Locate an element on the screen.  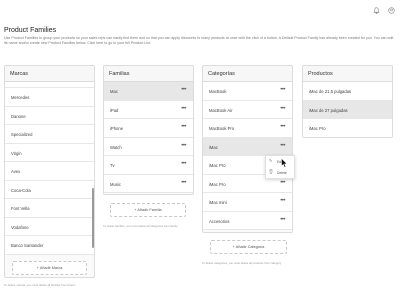
pencil-icon: ✎ is located at coordinates (271, 160).